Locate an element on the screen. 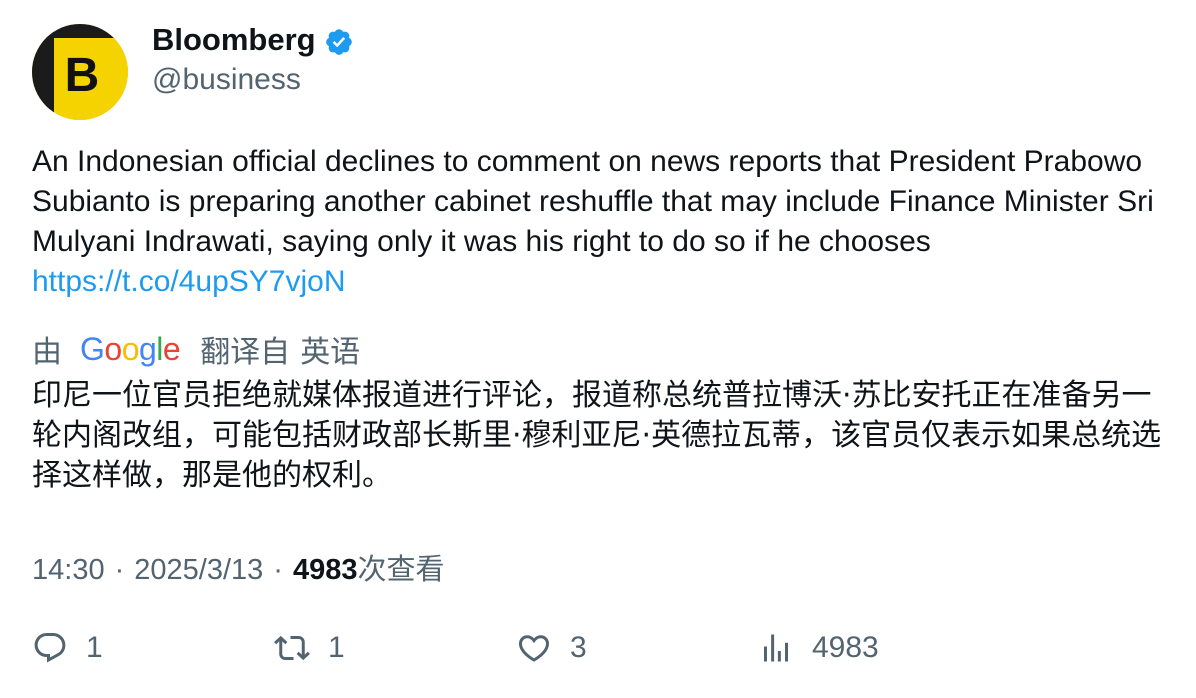 The height and width of the screenshot is (698, 1196). avatar-shade is located at coordinates (43, 72).